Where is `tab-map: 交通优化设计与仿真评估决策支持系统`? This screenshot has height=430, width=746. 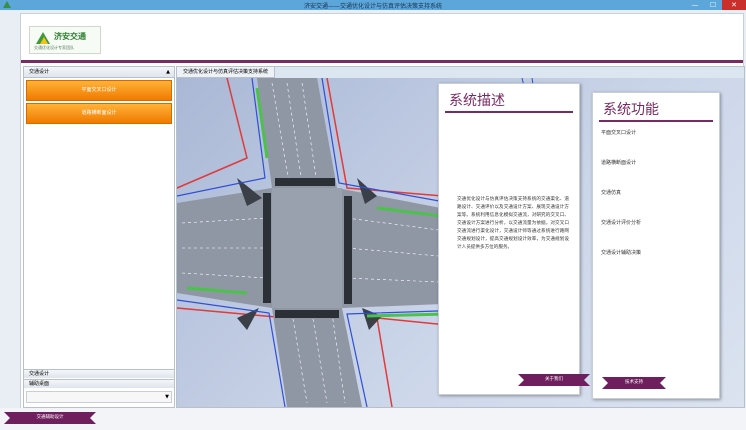
tab-map: 交通优化设计与仿真评估决策支持系统 is located at coordinates (226, 72).